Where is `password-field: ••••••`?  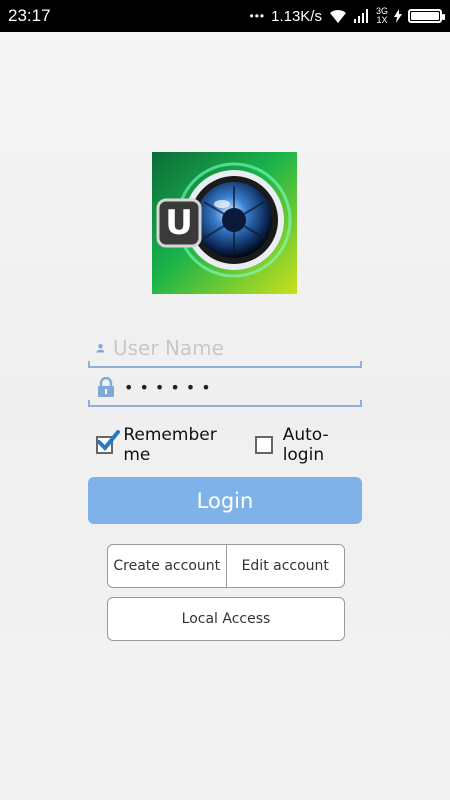 password-field: •••••• is located at coordinates (225, 388).